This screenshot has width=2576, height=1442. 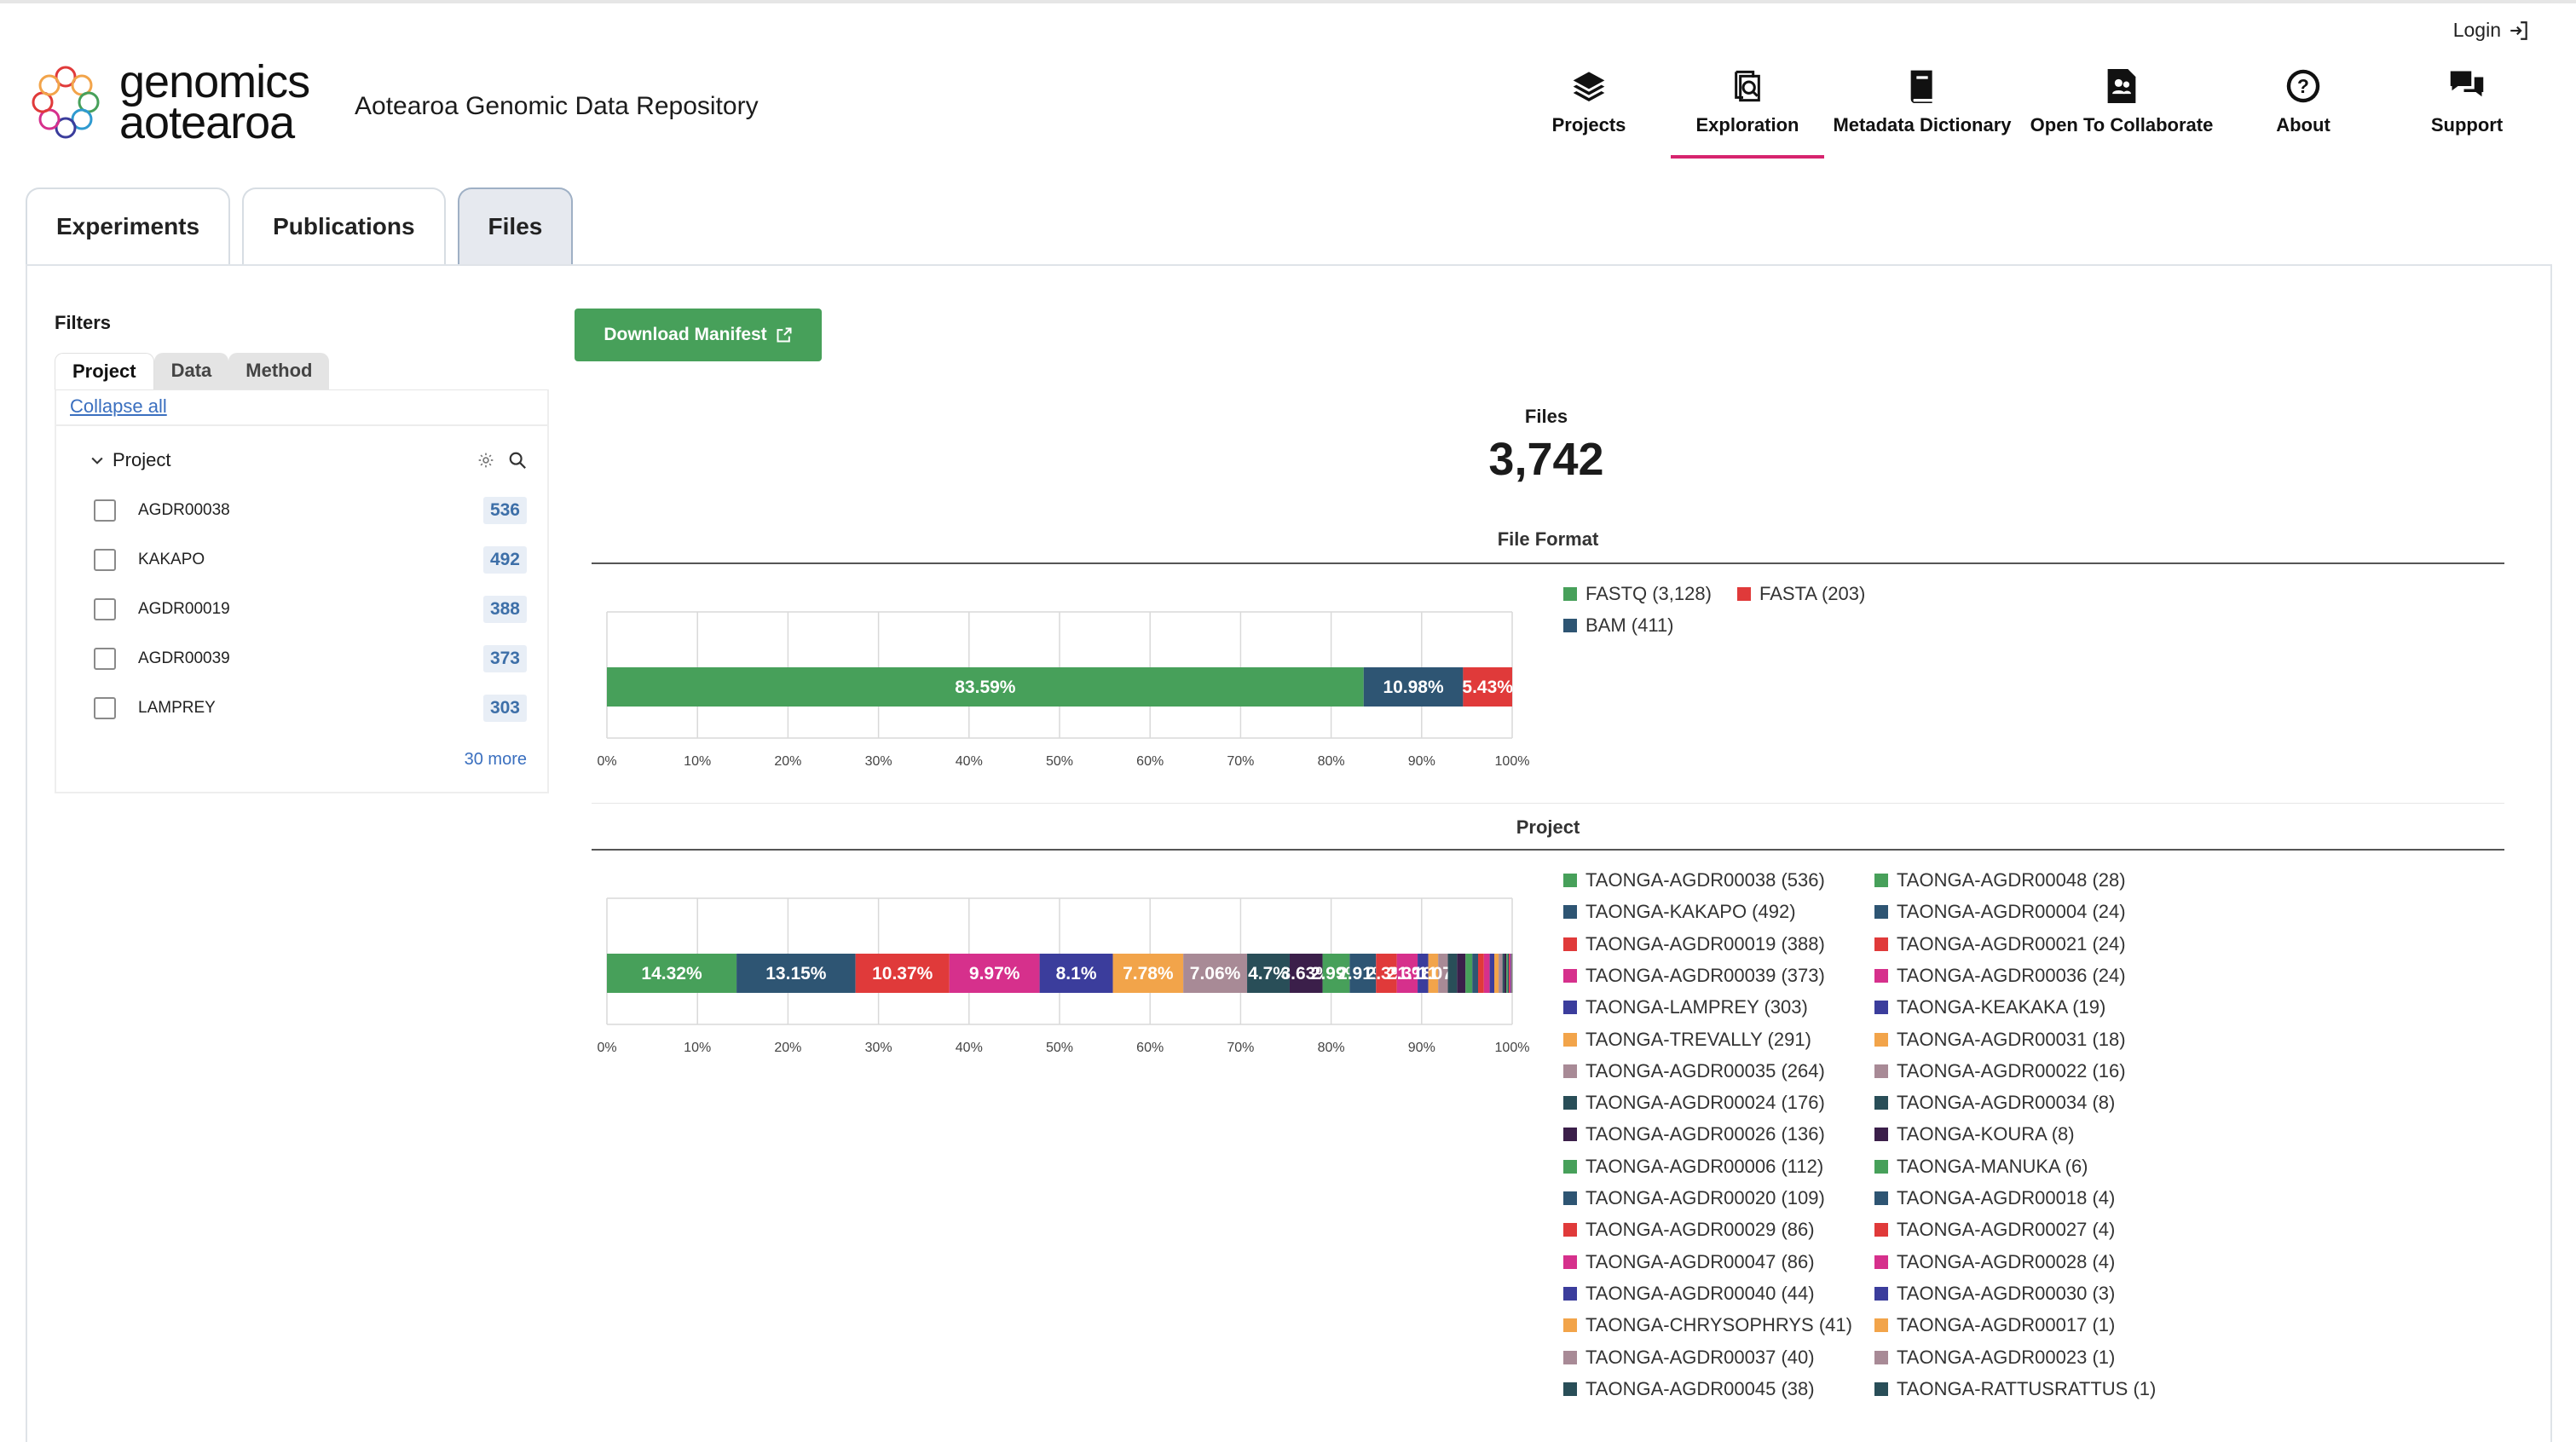 What do you see at coordinates (1694, 1071) in the screenshot?
I see `legend-item: TAONGA-AGDR00035 (264)` at bounding box center [1694, 1071].